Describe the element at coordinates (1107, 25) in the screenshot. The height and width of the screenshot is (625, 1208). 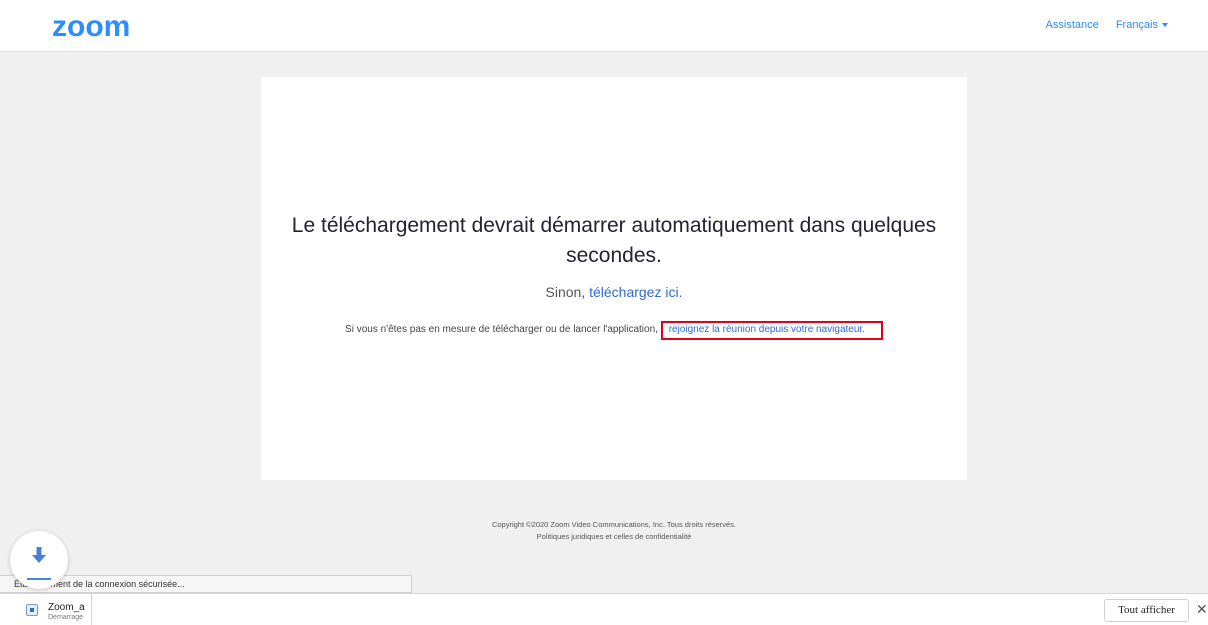
I see `header-links: Assistance Français` at that location.